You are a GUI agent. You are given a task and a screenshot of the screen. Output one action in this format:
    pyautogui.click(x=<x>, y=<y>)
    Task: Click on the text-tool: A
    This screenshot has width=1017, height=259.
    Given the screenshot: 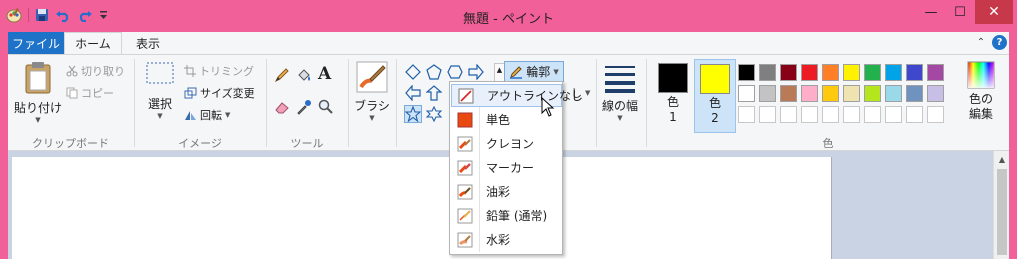 What is the action you would take?
    pyautogui.click(x=324, y=74)
    